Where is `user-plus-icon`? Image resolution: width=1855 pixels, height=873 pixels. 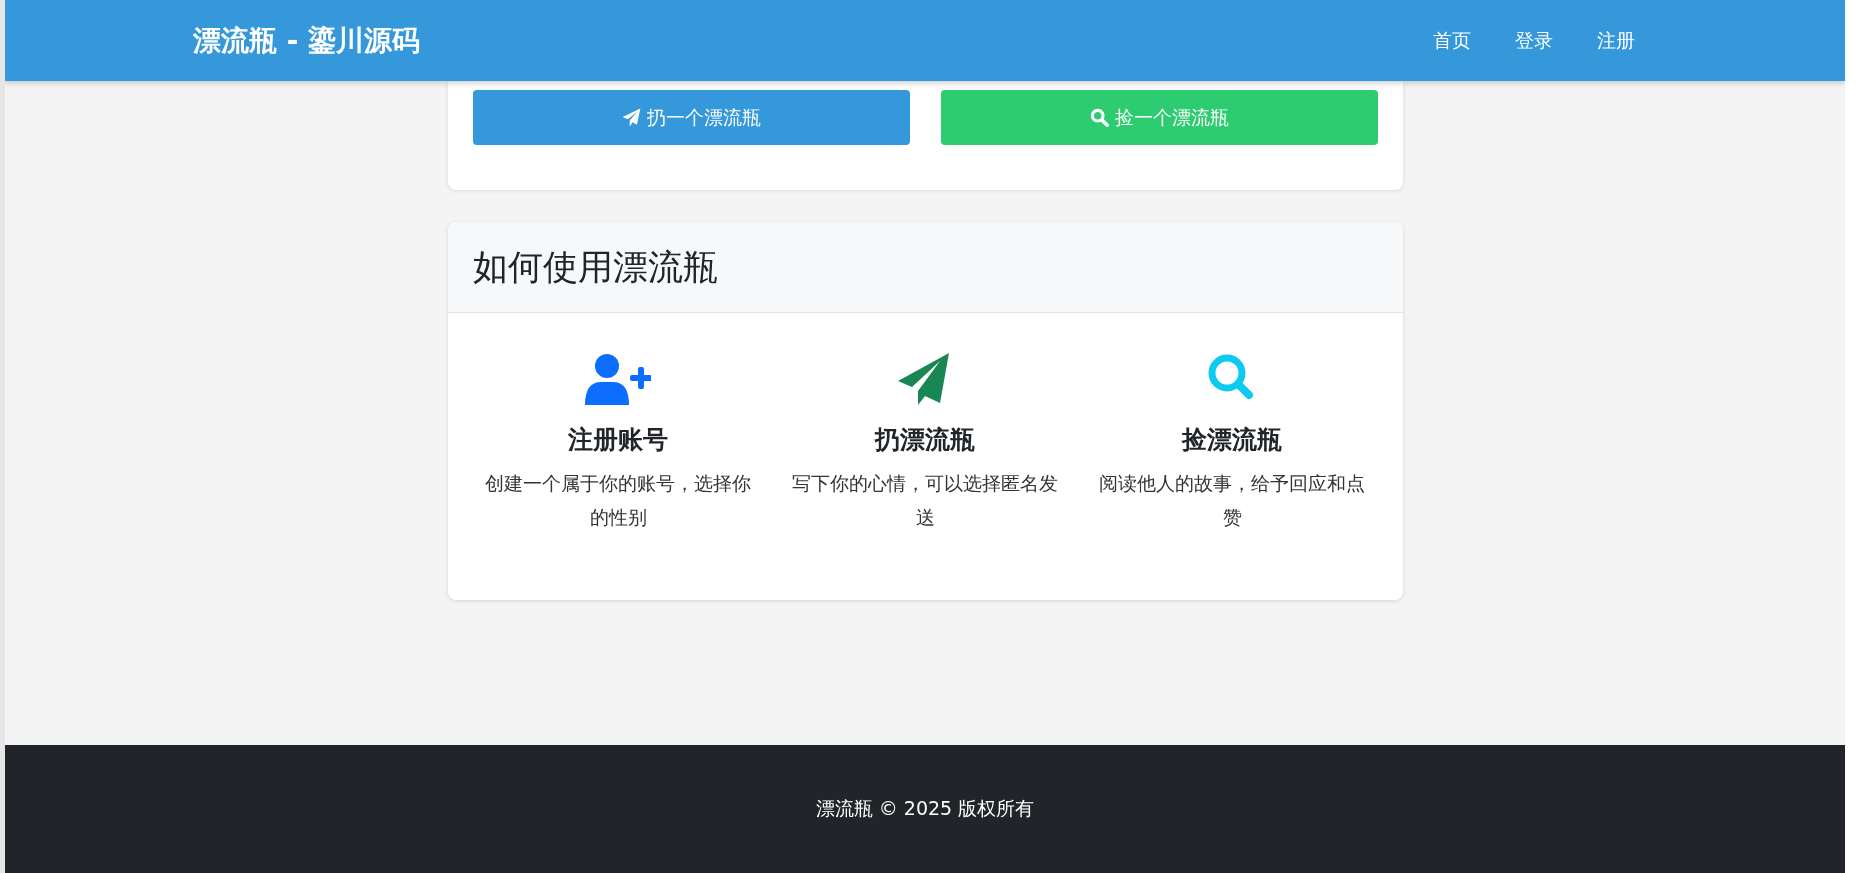
user-plus-icon is located at coordinates (618, 379).